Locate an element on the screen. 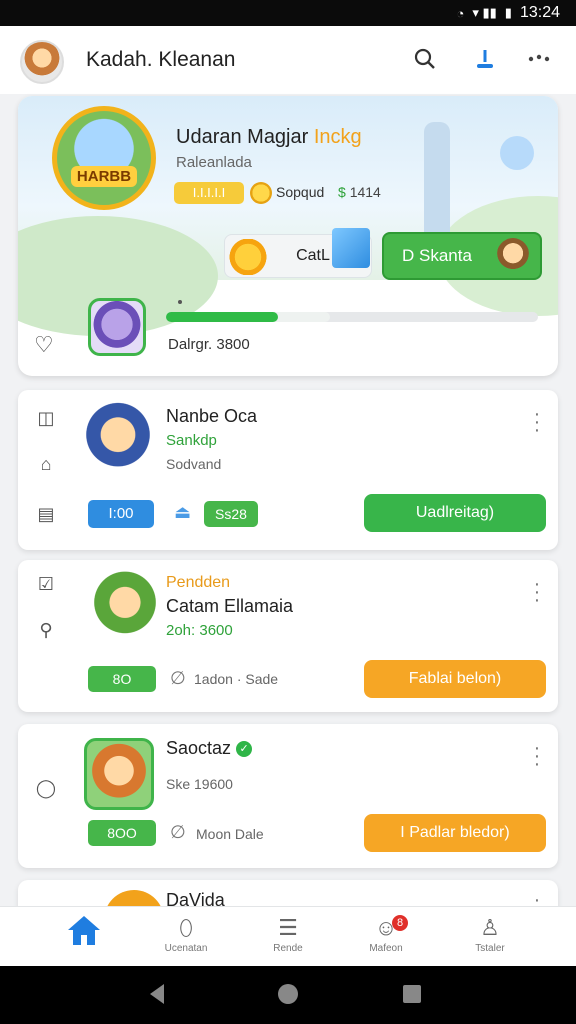 This screenshot has height=1024, width=576. hero-character is located at coordinates (118, 445).